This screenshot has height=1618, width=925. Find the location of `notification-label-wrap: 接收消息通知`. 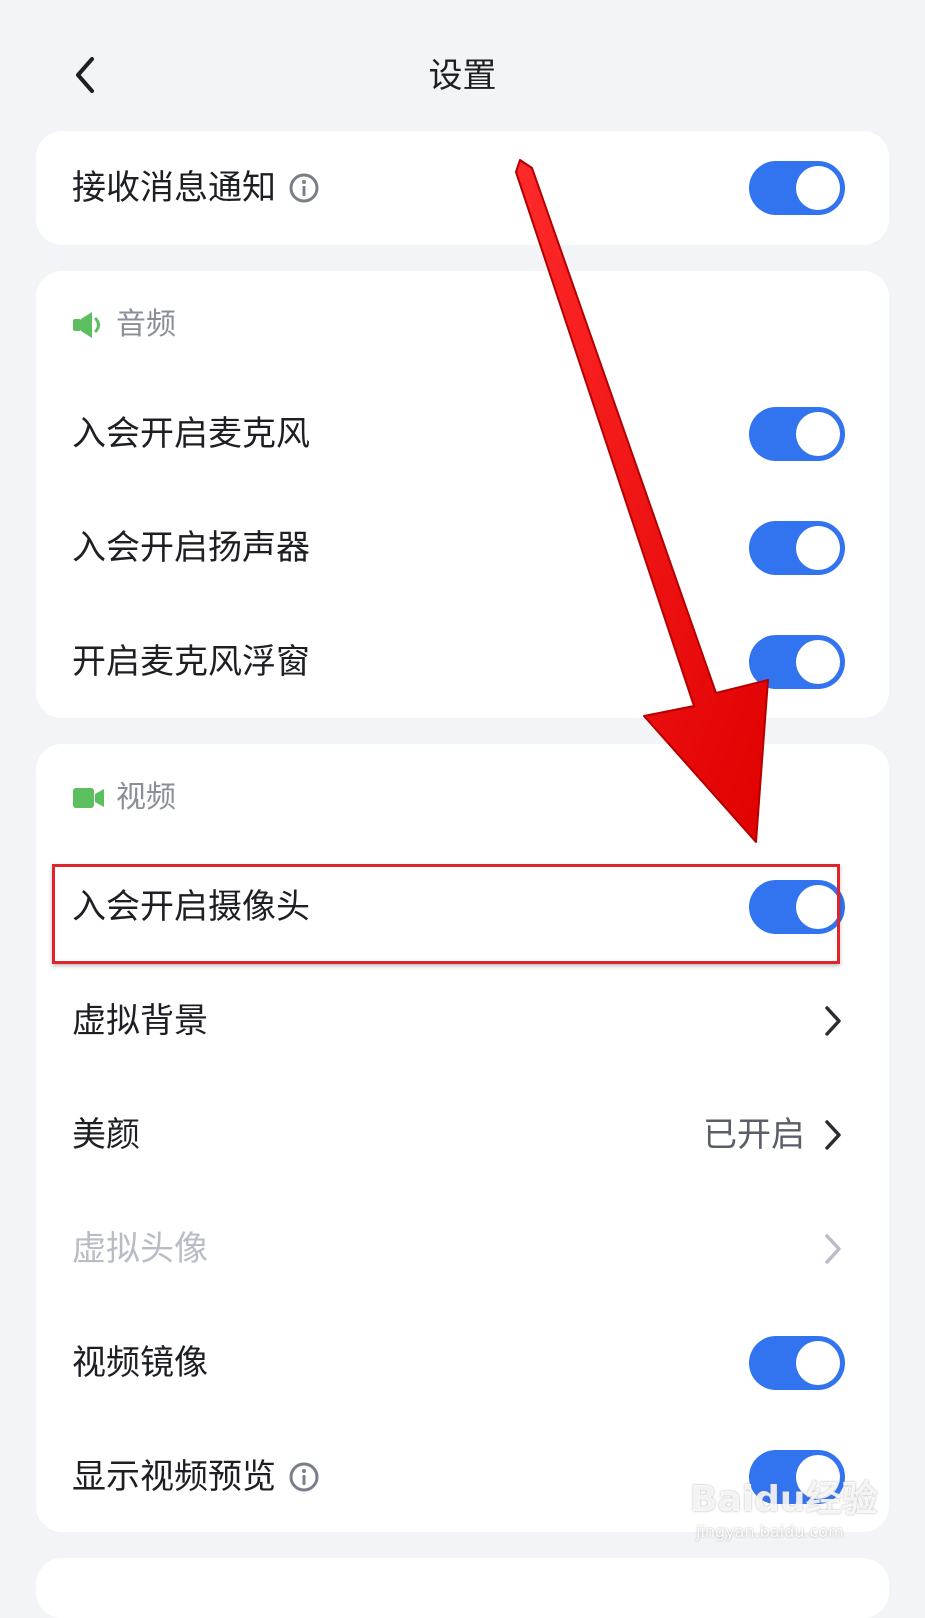

notification-label-wrap: 接收消息通知 is located at coordinates (196, 188).